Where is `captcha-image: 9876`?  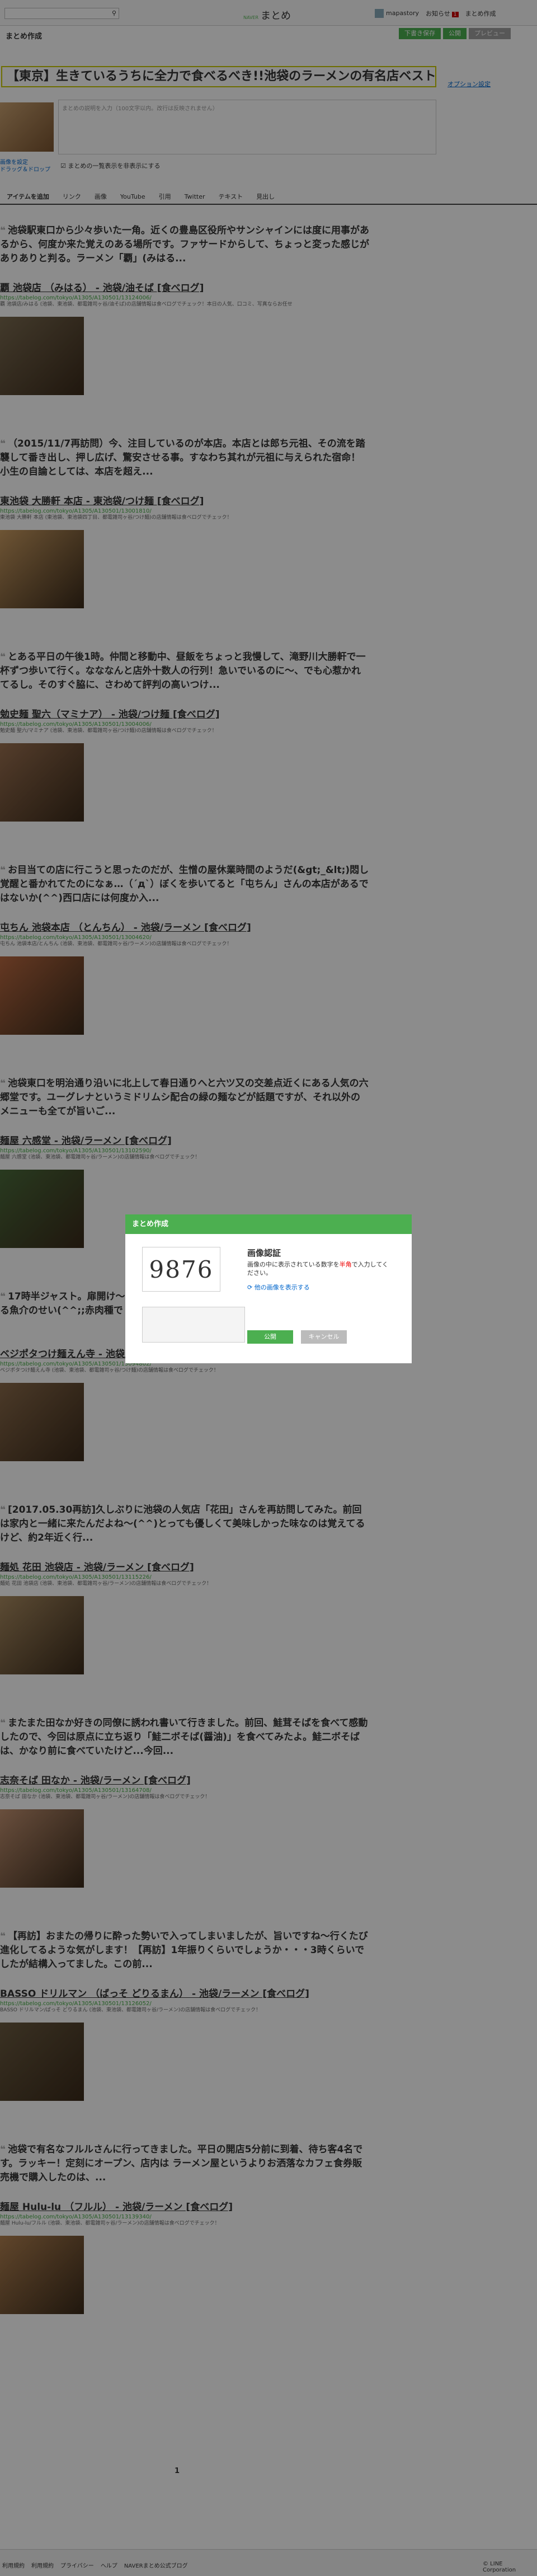 captcha-image: 9876 is located at coordinates (181, 1269).